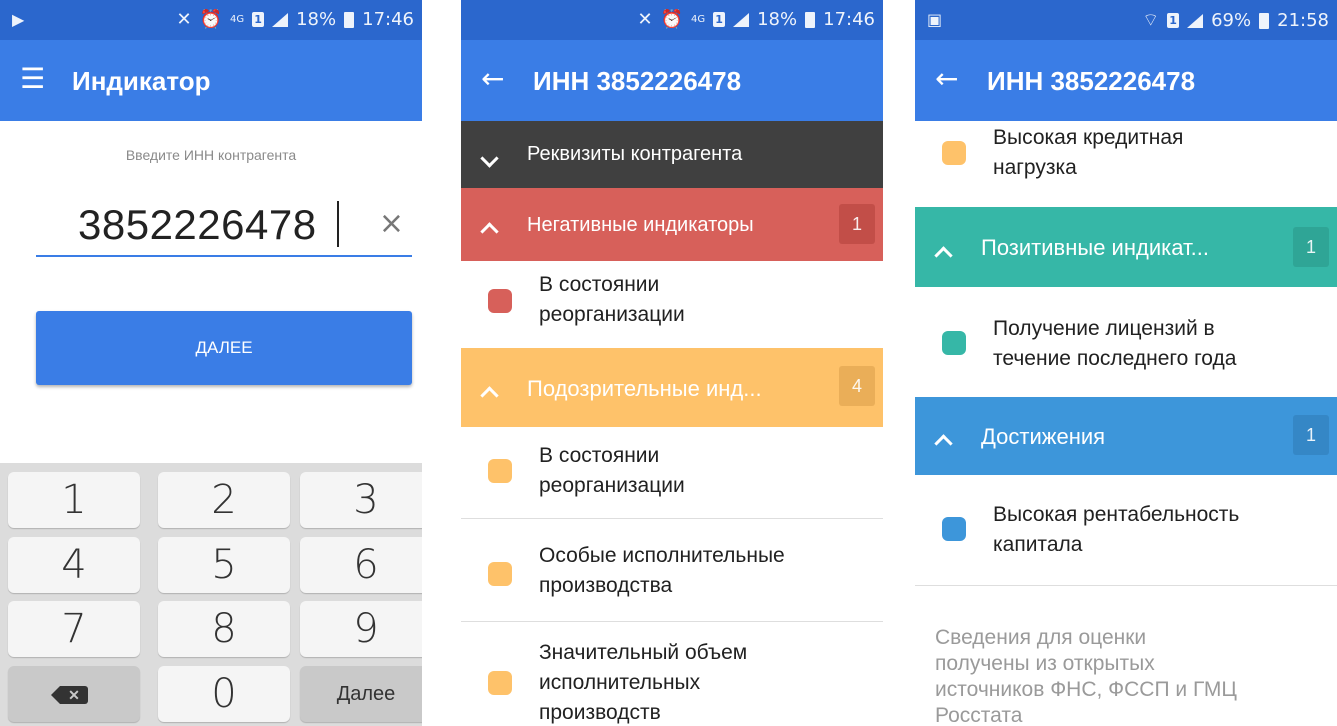 Image resolution: width=1337 pixels, height=726 pixels. Describe the element at coordinates (1231, 20) in the screenshot. I see `battery-percent: 69%` at that location.